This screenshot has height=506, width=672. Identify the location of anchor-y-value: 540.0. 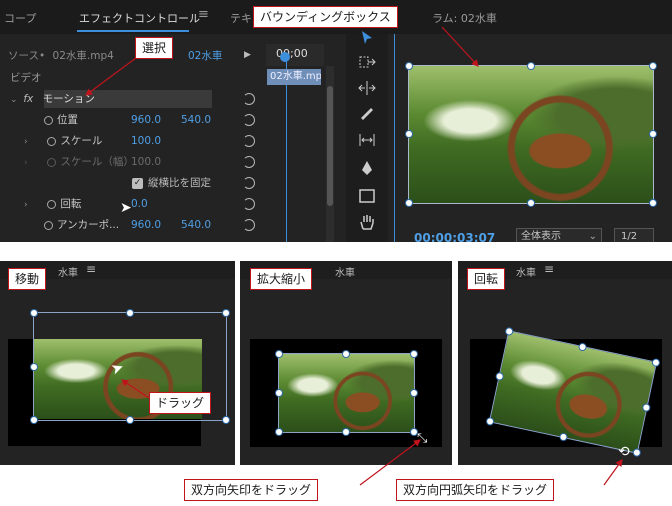
(196, 225).